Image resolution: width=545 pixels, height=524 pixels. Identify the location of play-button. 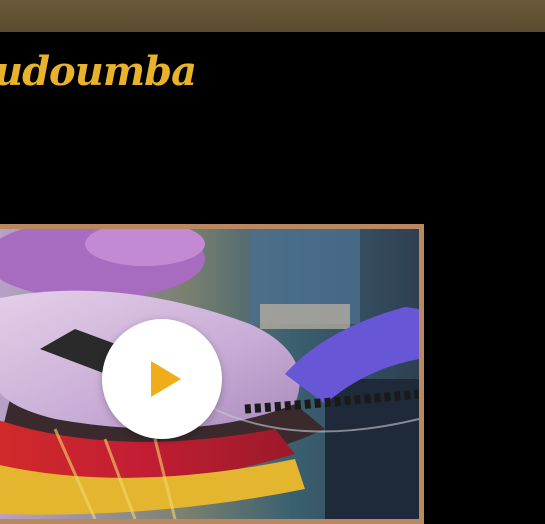
(162, 379).